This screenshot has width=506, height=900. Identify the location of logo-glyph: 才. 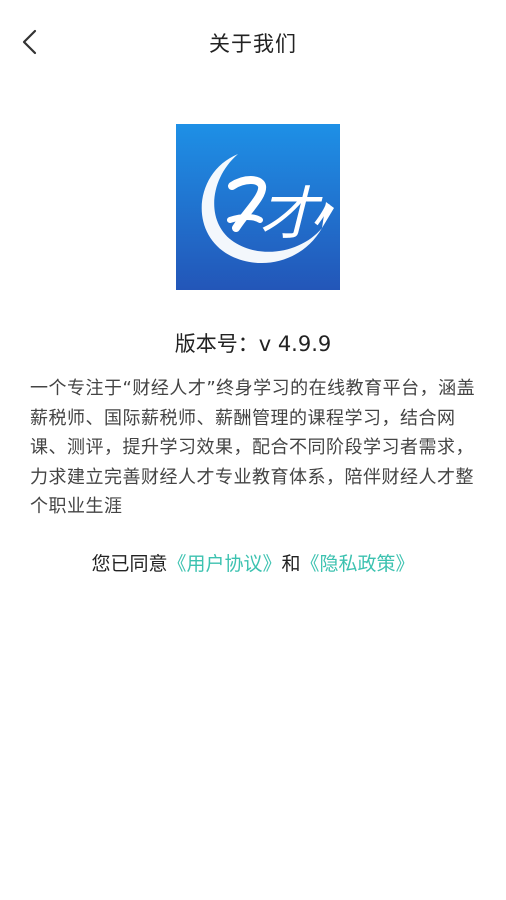
(291, 214).